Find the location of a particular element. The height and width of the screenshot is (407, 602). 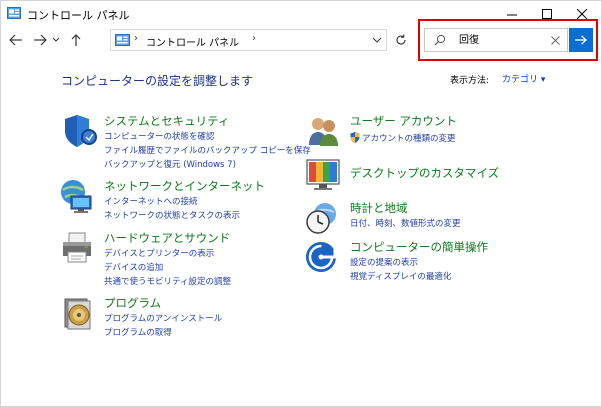

forward-arrow-icon is located at coordinates (40, 40).